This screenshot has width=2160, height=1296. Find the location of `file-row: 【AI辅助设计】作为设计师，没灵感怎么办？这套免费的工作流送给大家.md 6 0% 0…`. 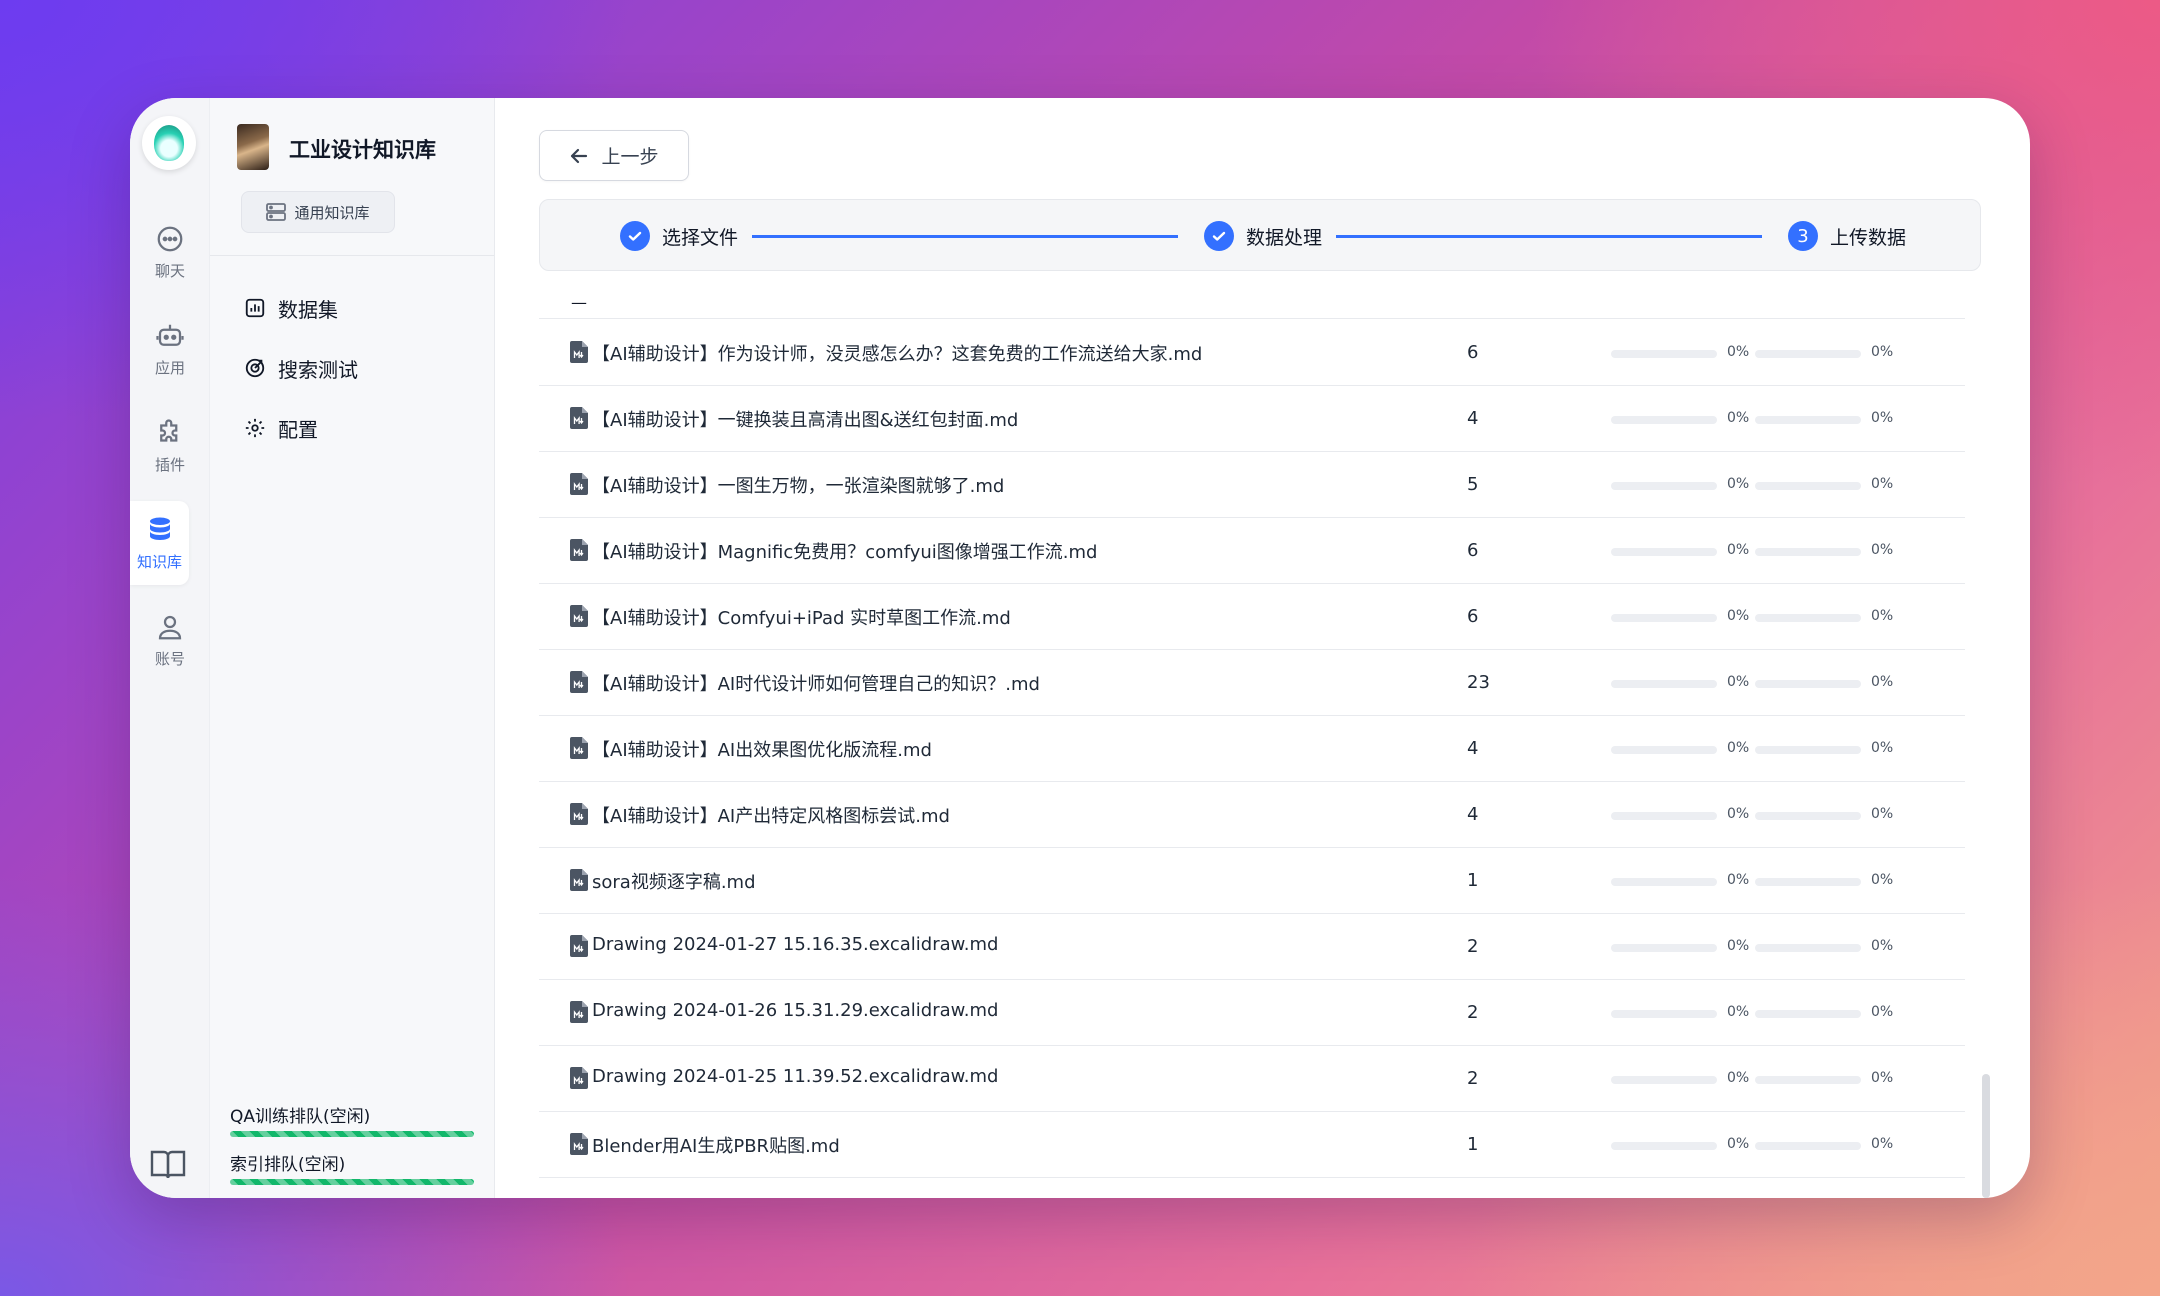

file-row: 【AI辅助设计】作为设计师，没灵感怎么办？这套免费的工作流送给大家.md 6 0% 0… is located at coordinates (1252, 353).